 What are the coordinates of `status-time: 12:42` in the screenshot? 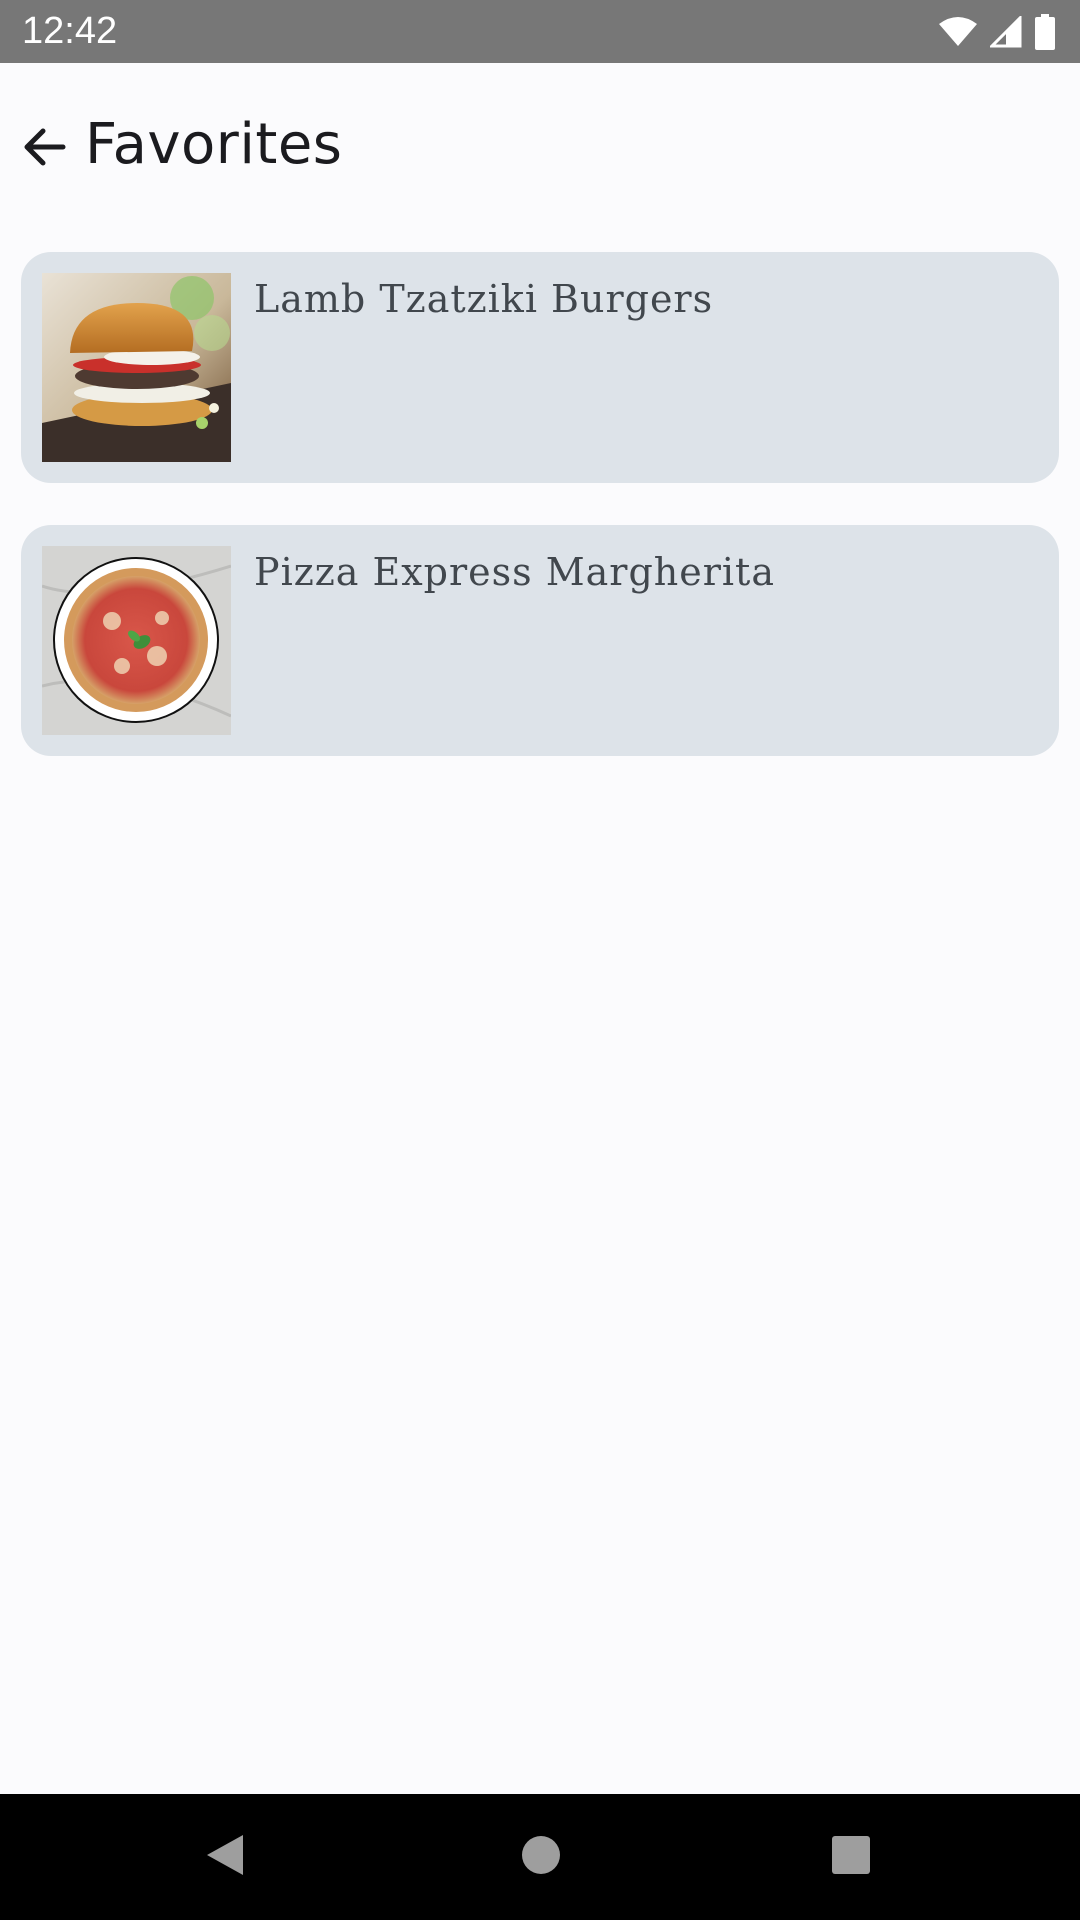 It's located at (70, 31).